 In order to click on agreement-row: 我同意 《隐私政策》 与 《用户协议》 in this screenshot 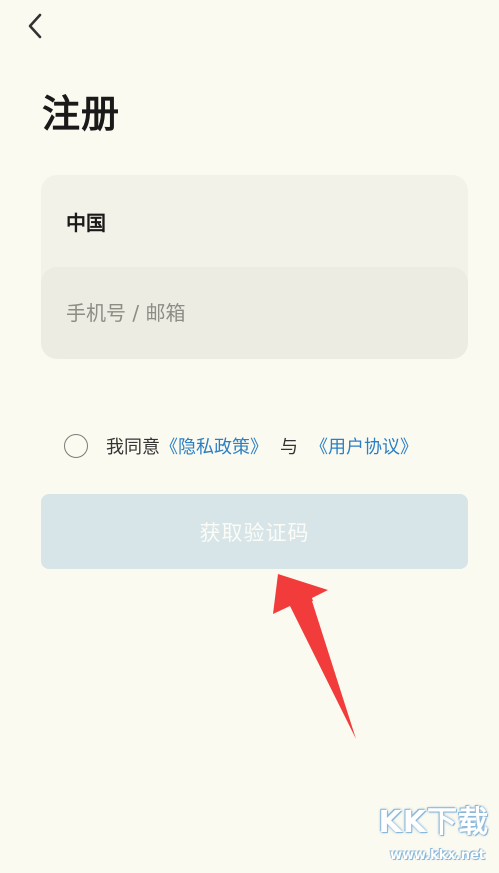, I will do `click(241, 446)`.